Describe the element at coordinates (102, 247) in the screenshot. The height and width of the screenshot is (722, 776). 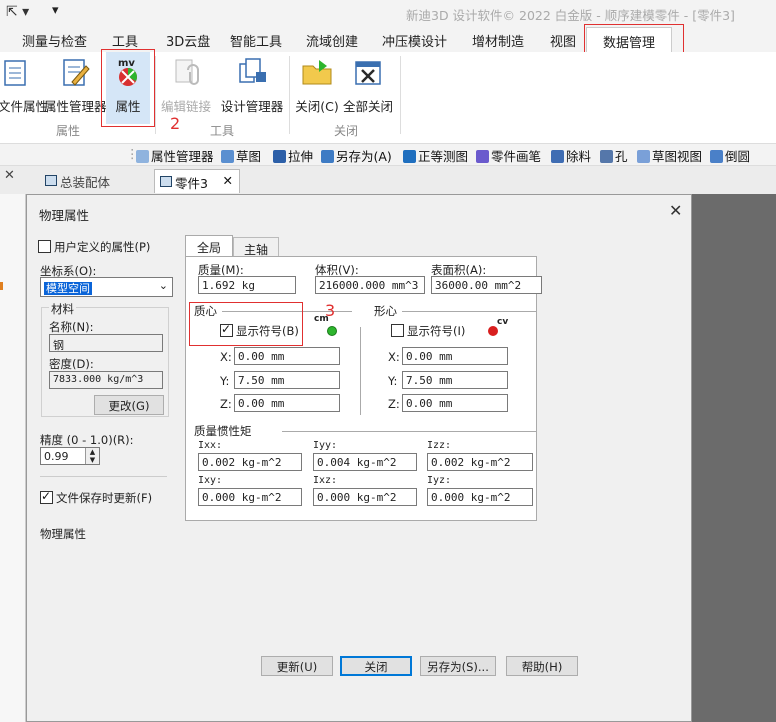
I see `user-defined-label: 用户定义的属性(P)` at that location.